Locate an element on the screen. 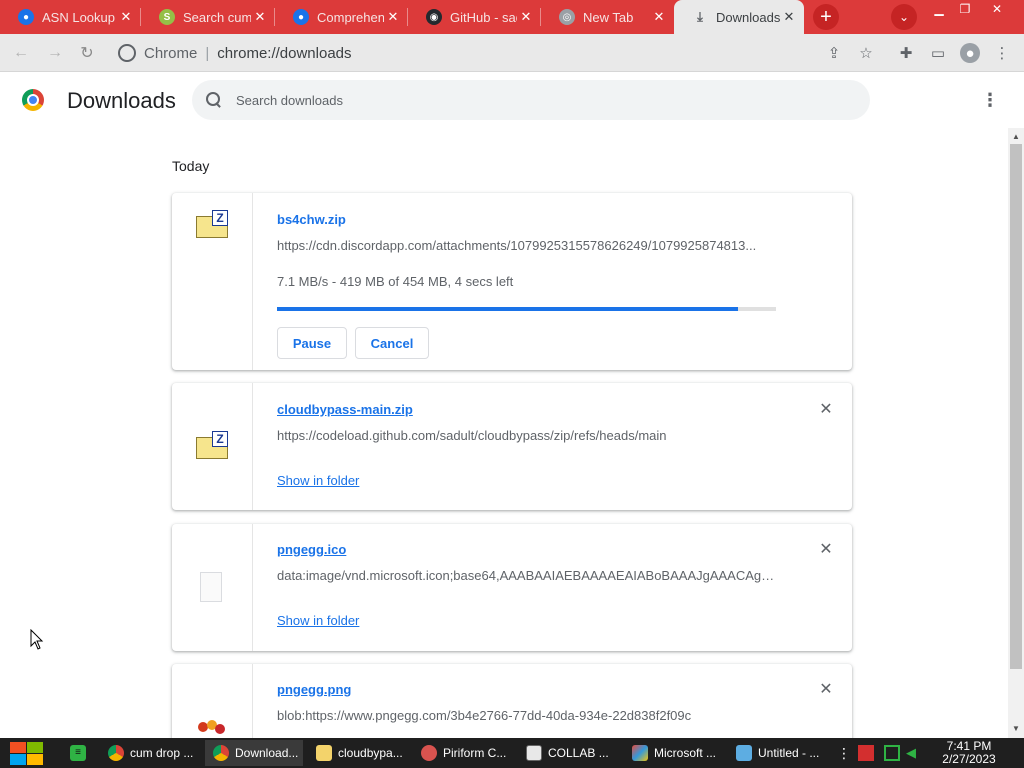 This screenshot has width=1024, height=768. github-icon: ◉ is located at coordinates (434, 17).